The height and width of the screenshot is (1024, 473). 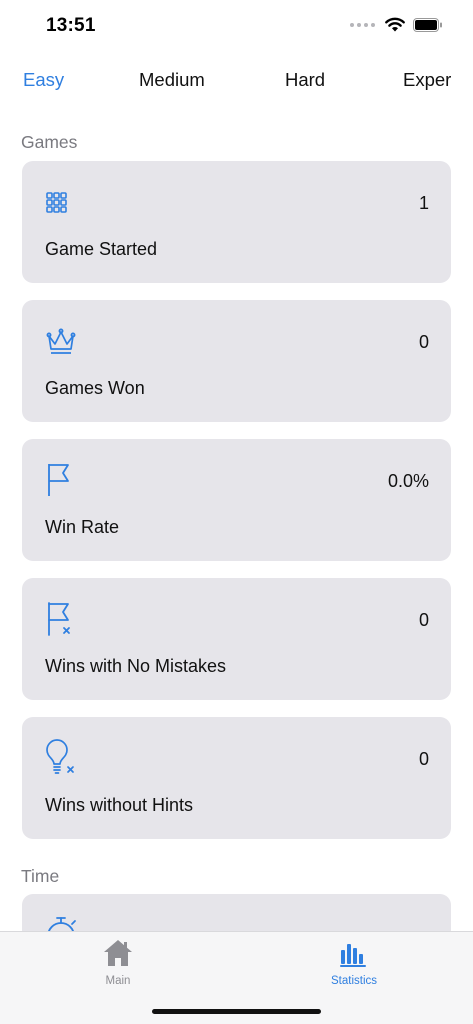 What do you see at coordinates (236, 222) in the screenshot?
I see `stat-card-games-started: 1 Game Started` at bounding box center [236, 222].